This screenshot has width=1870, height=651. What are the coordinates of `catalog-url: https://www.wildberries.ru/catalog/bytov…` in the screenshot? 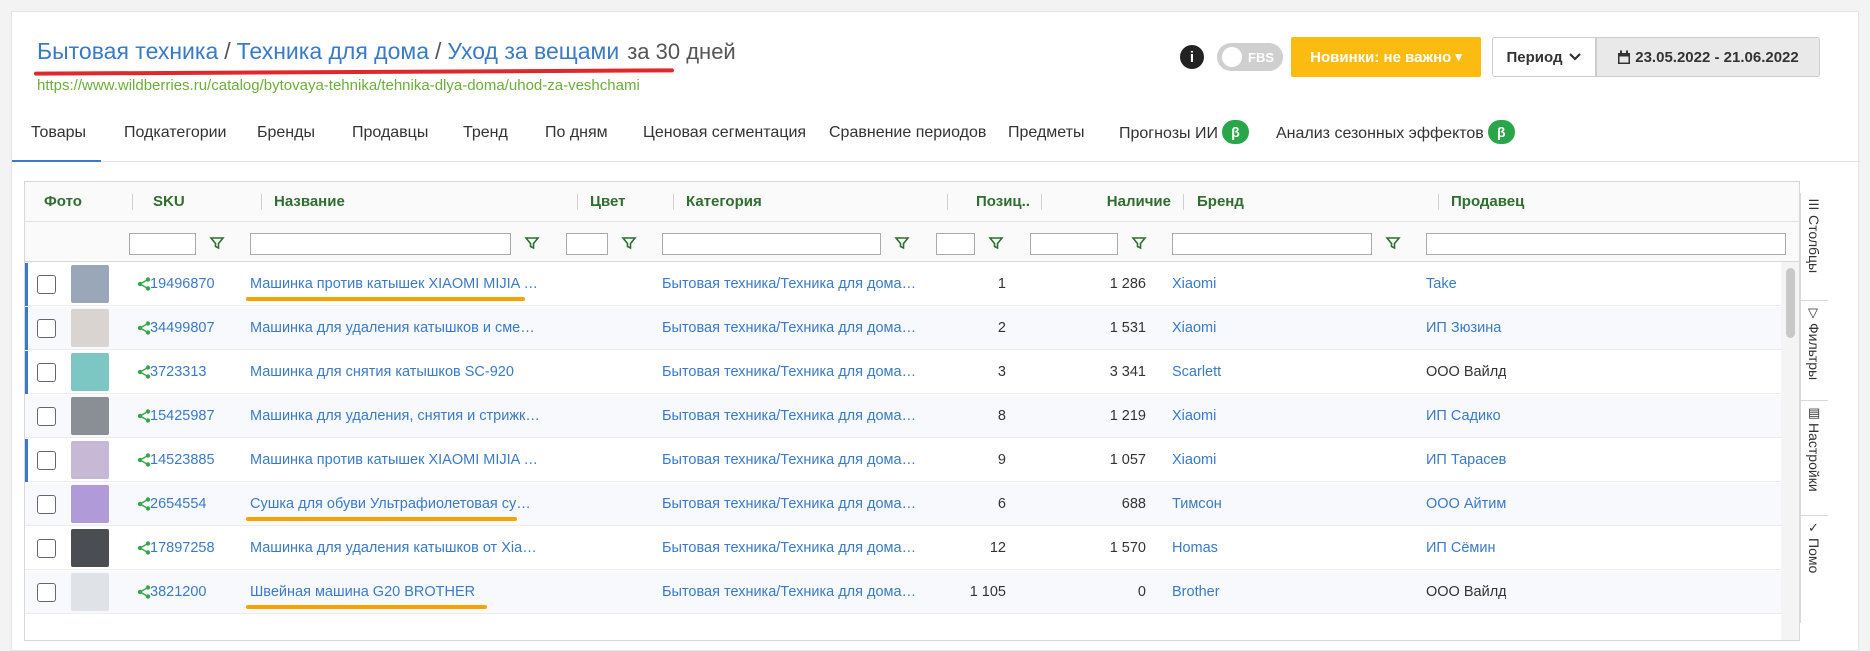 It's located at (338, 85).